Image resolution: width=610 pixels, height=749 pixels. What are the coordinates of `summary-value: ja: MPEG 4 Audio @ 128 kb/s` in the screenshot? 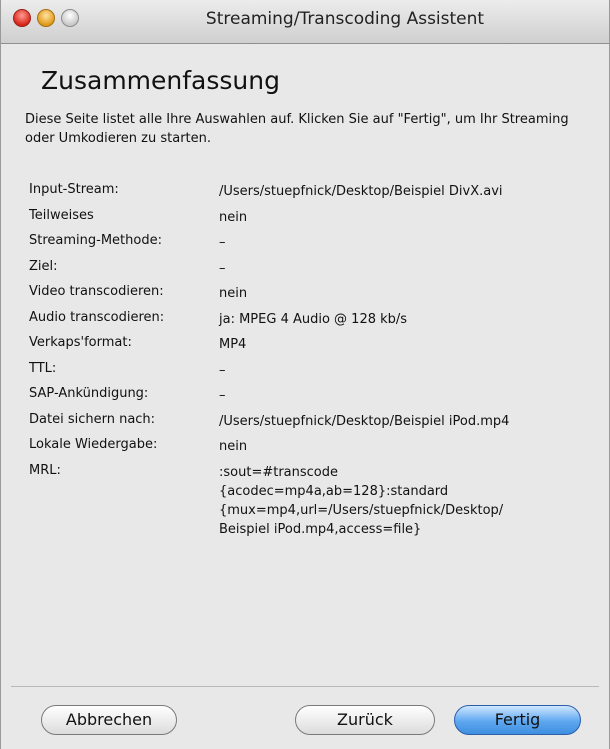 It's located at (313, 319).